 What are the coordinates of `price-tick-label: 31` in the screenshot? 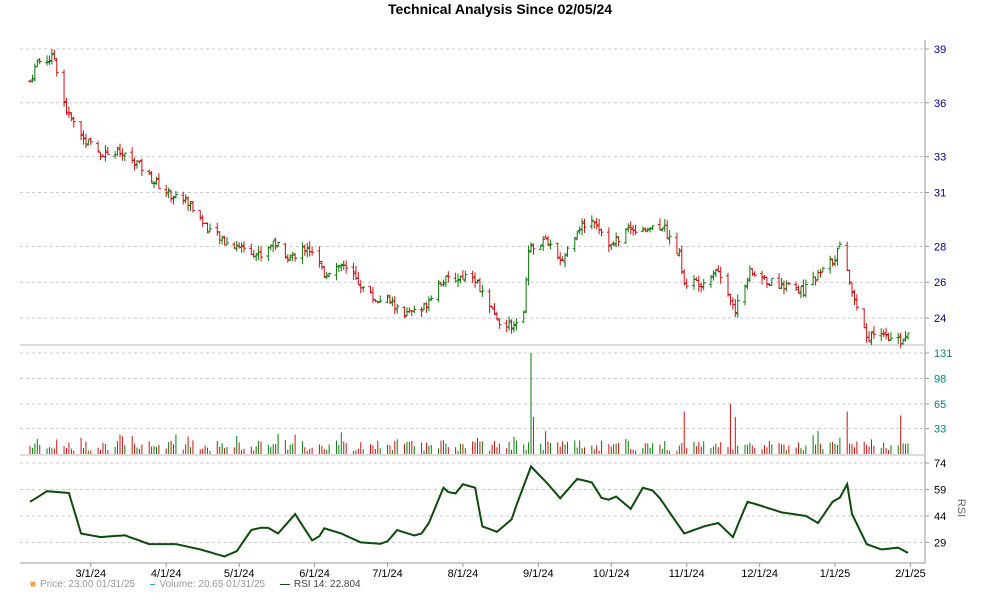 It's located at (940, 194).